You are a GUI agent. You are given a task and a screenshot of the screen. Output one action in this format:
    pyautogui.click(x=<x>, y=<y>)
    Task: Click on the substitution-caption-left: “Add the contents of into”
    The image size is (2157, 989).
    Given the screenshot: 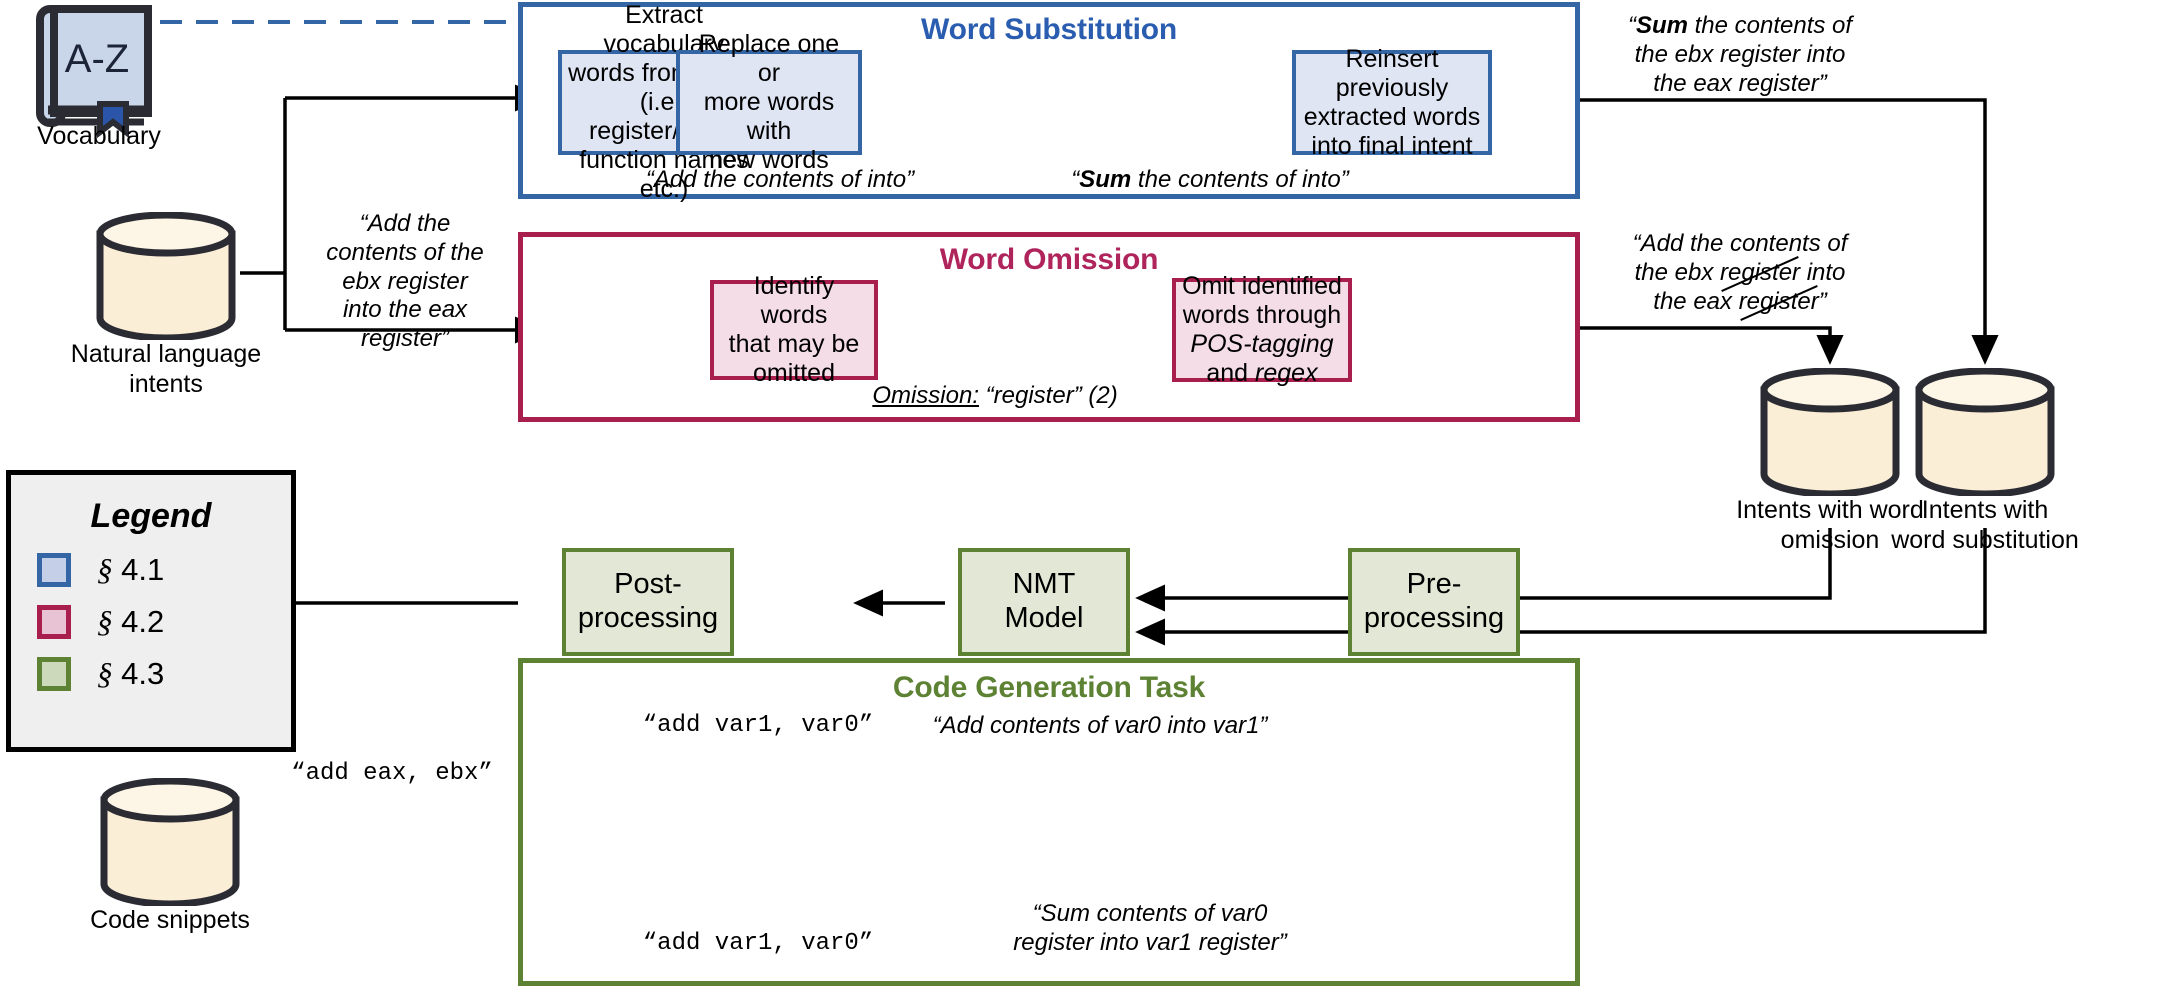 What is the action you would take?
    pyautogui.click(x=780, y=179)
    